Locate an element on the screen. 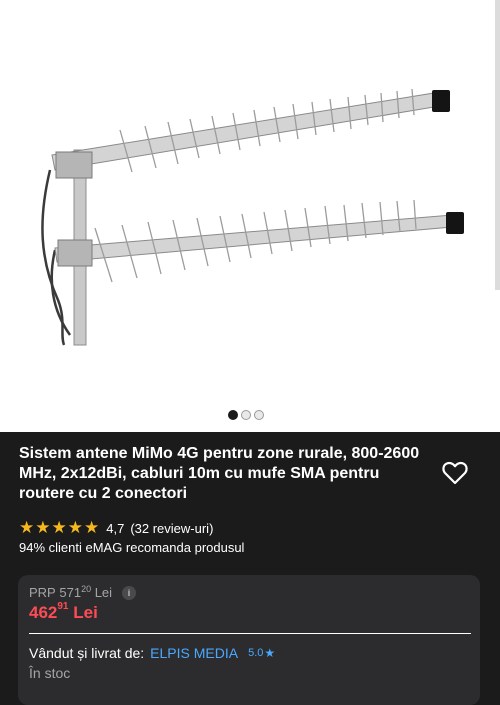 Image resolution: width=500 pixels, height=705 pixels. gallery-pagination is located at coordinates (246, 415).